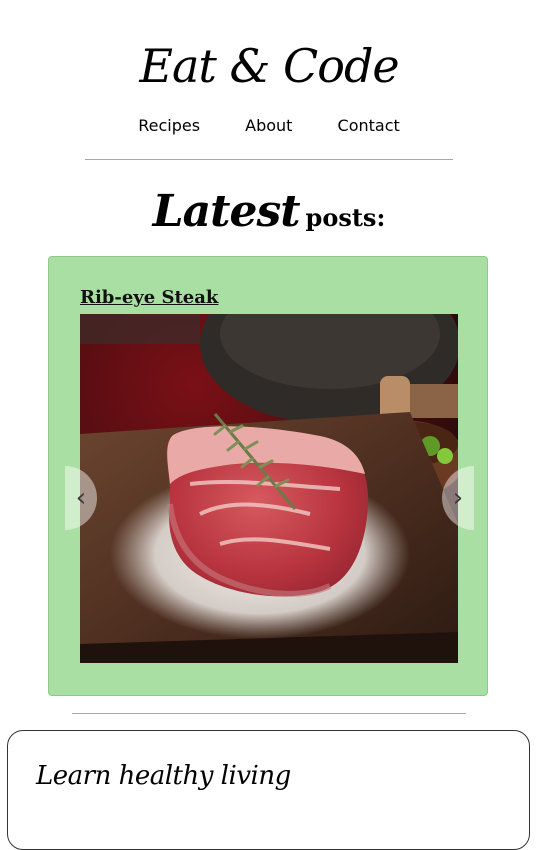  Describe the element at coordinates (226, 211) in the screenshot. I see `latest-heading-emphasis: Latest` at that location.